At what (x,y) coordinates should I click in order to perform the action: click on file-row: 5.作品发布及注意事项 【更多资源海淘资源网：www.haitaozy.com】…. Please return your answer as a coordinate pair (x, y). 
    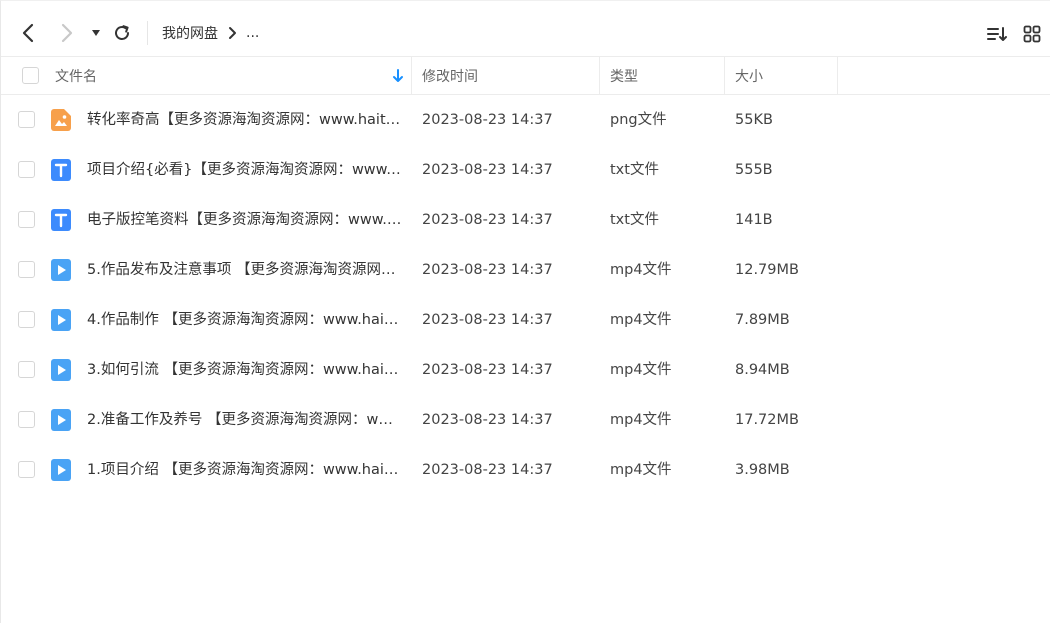
    Looking at the image, I should click on (525, 270).